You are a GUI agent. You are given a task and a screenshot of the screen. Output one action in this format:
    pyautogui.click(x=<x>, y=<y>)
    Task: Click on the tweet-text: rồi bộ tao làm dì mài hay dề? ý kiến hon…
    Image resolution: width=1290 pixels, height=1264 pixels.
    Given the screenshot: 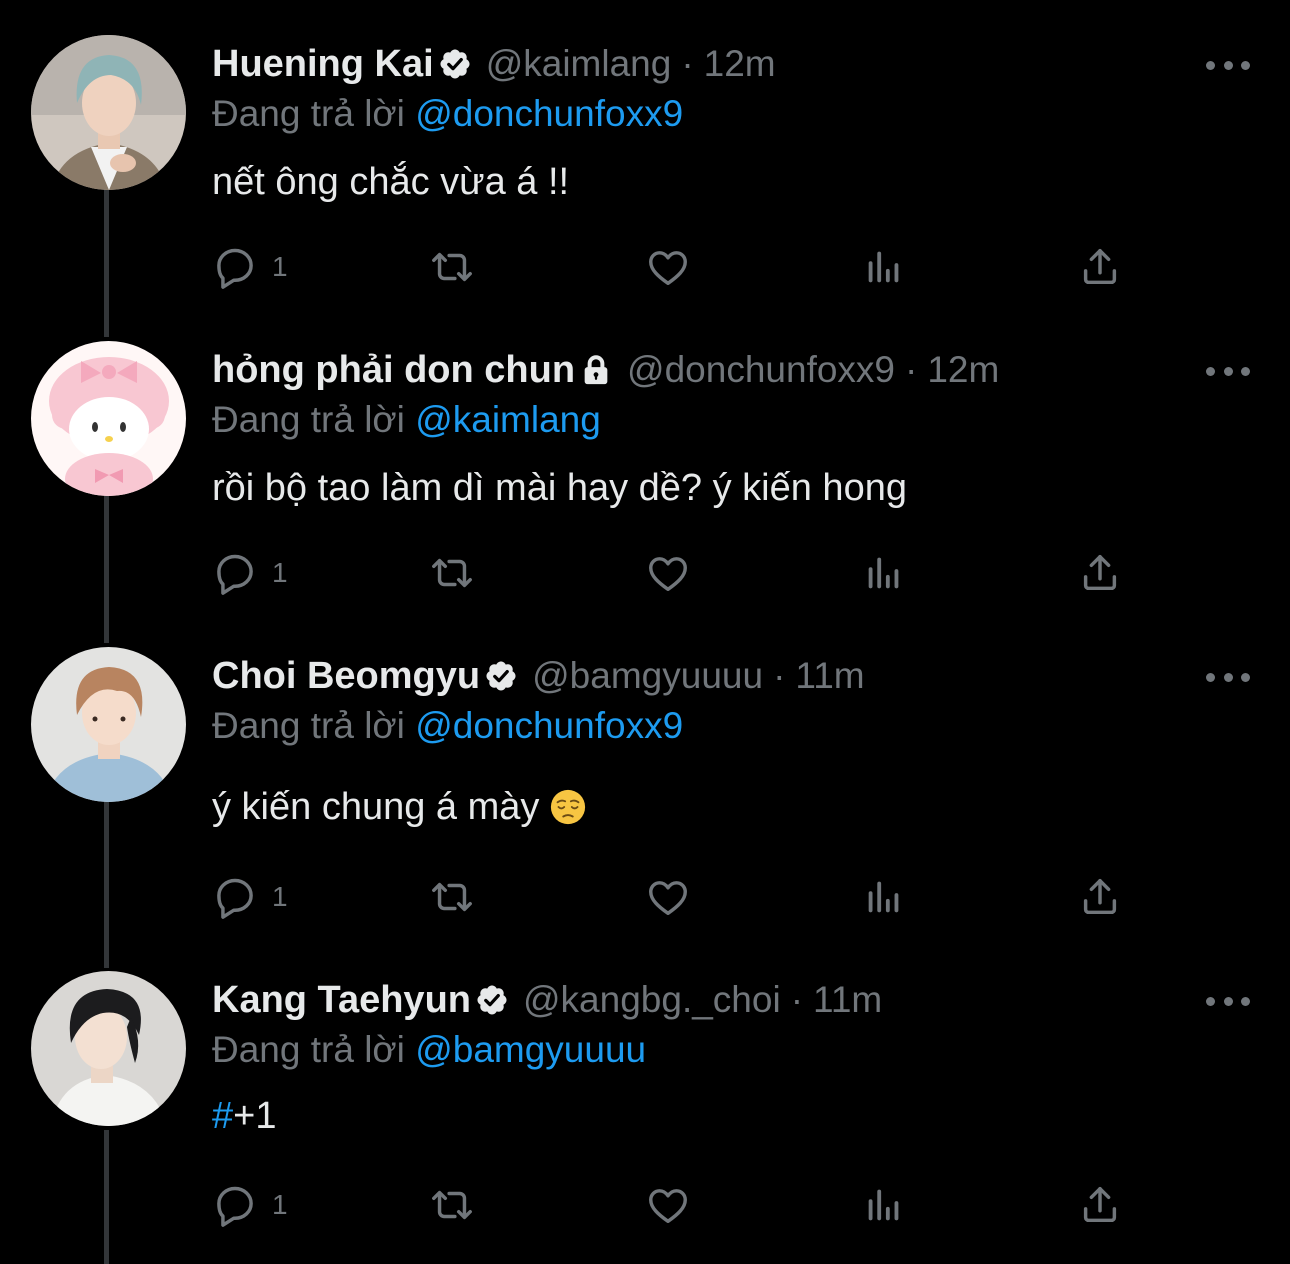 What is the action you would take?
    pyautogui.click(x=559, y=488)
    